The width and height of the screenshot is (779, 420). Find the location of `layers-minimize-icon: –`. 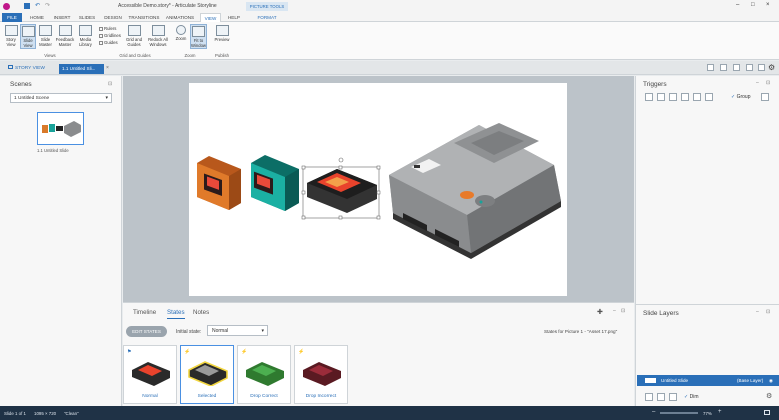

layers-minimize-icon: – is located at coordinates (757, 312).